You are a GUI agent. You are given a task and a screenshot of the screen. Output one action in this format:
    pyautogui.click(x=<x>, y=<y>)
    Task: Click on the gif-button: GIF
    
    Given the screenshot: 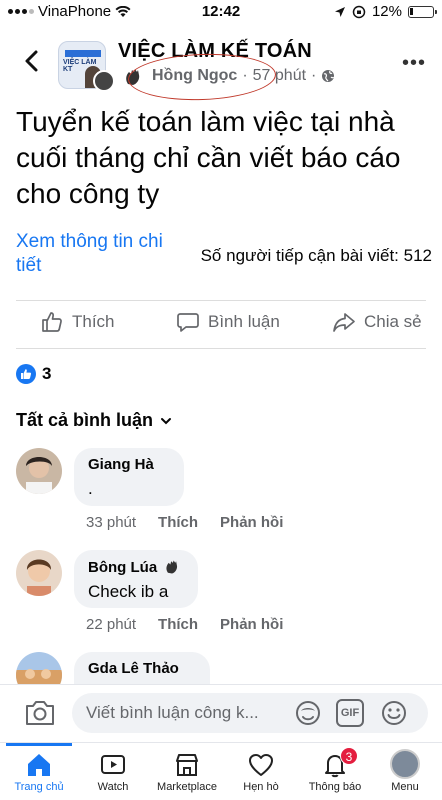 What is the action you would take?
    pyautogui.click(x=350, y=713)
    